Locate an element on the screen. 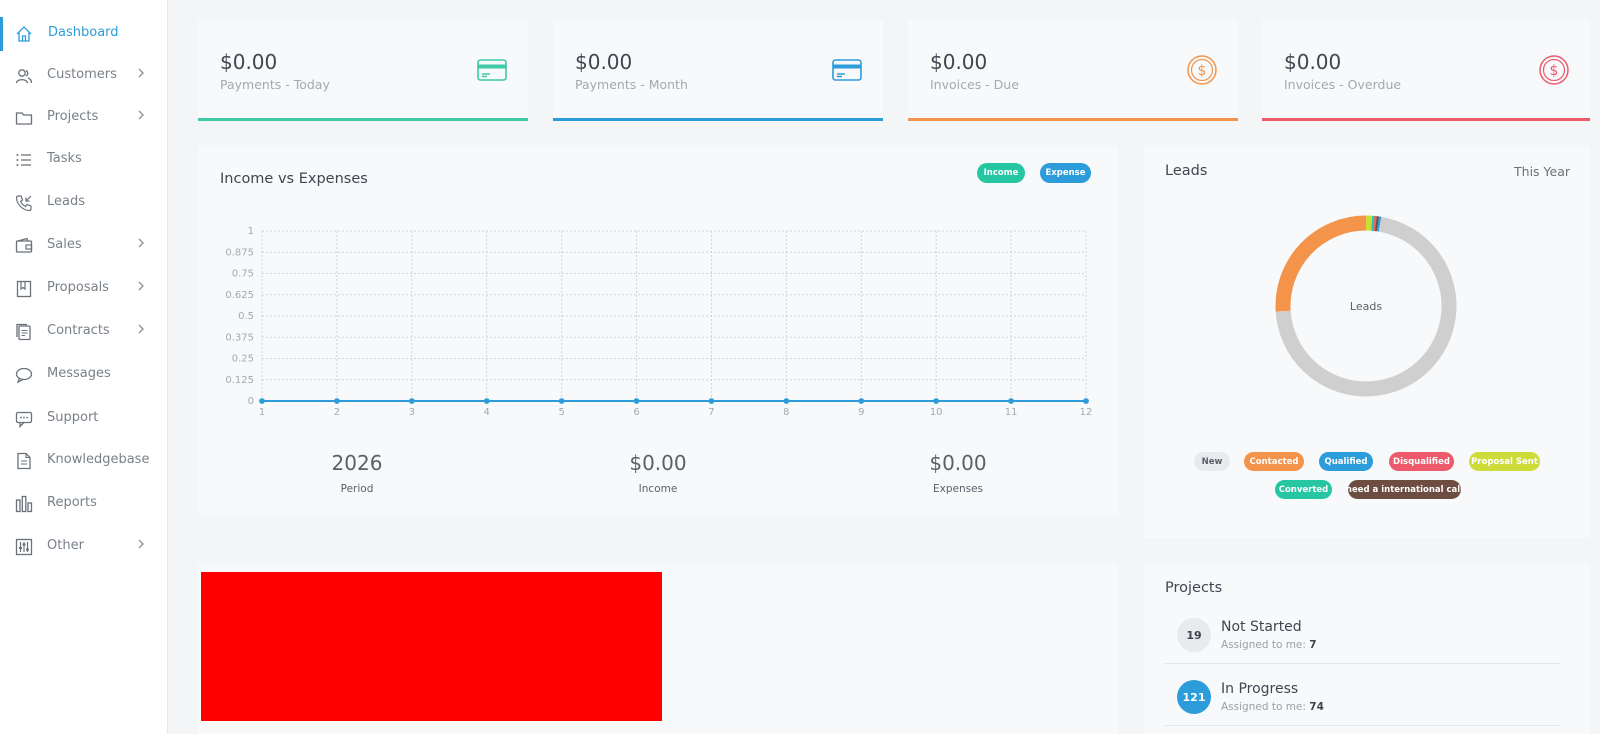 The image size is (1600, 734). x-tick-label: 4 is located at coordinates (487, 412).